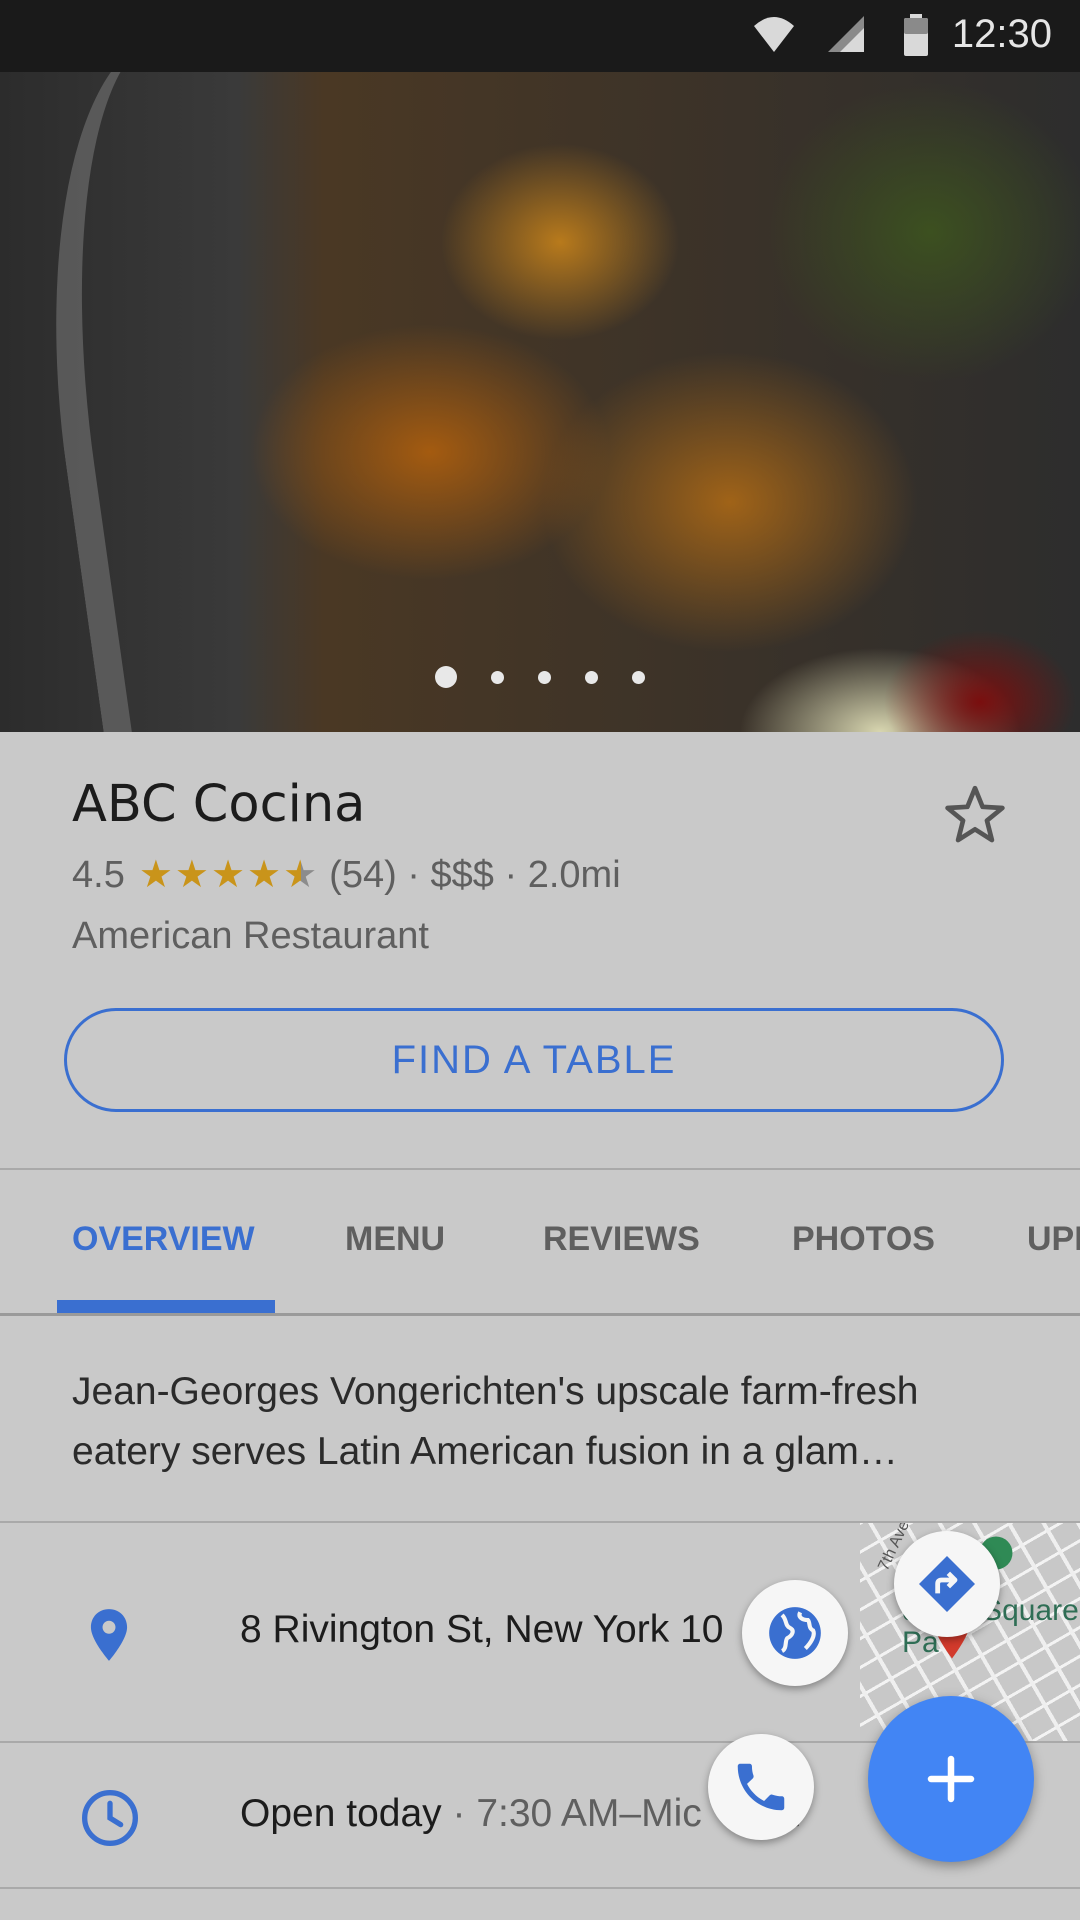  What do you see at coordinates (481, 1630) in the screenshot?
I see `address-text: 8 Rivington St, New York 10` at bounding box center [481, 1630].